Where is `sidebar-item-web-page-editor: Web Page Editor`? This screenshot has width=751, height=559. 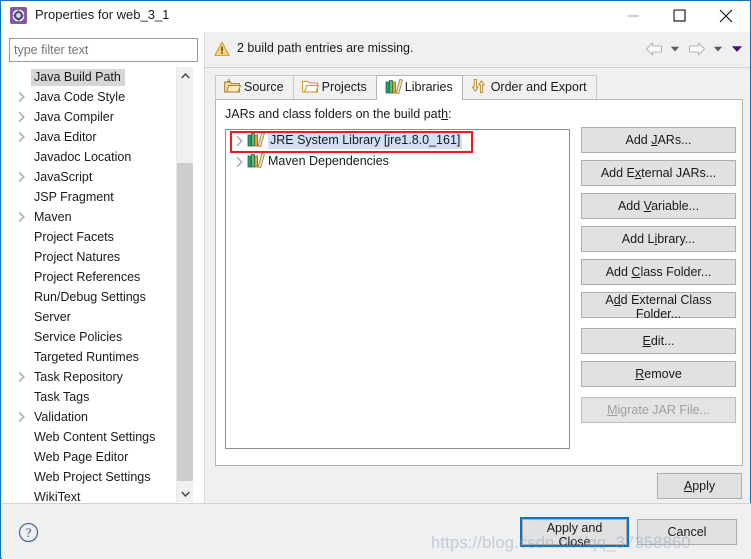
sidebar-item-web-page-editor: Web Page Editor is located at coordinates (89, 457).